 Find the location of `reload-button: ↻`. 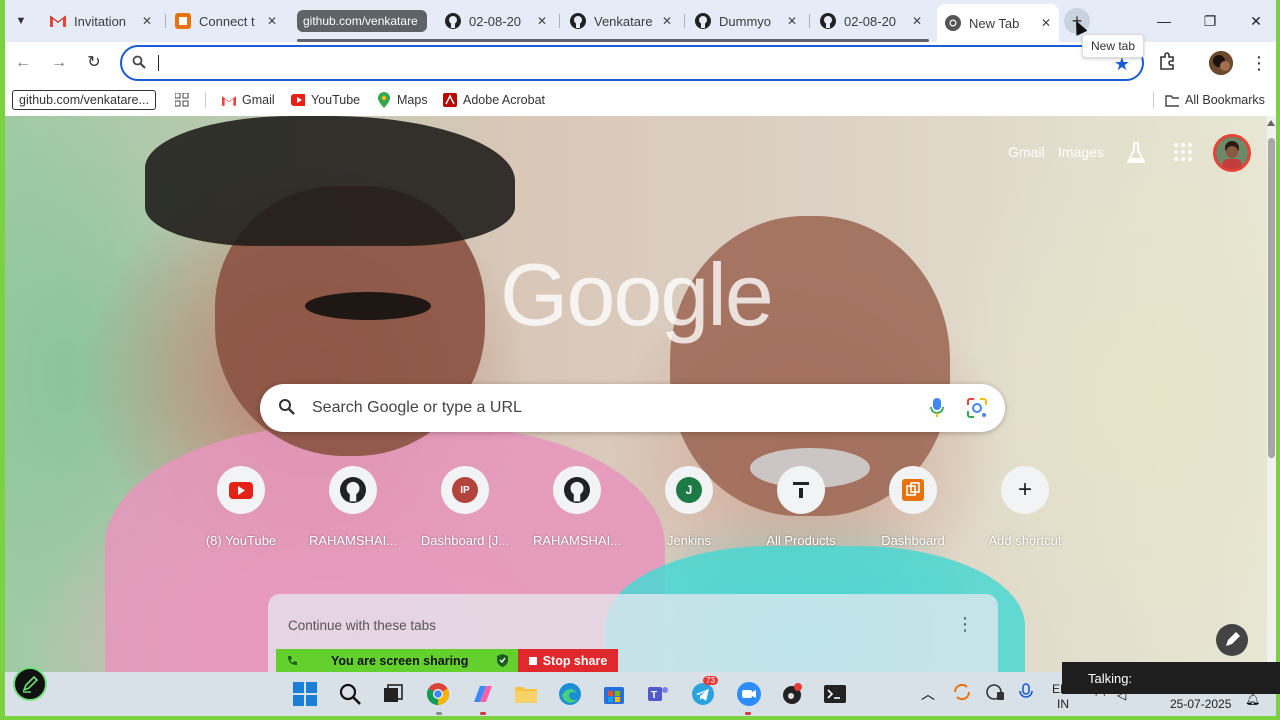

reload-button: ↻ is located at coordinates (94, 63).